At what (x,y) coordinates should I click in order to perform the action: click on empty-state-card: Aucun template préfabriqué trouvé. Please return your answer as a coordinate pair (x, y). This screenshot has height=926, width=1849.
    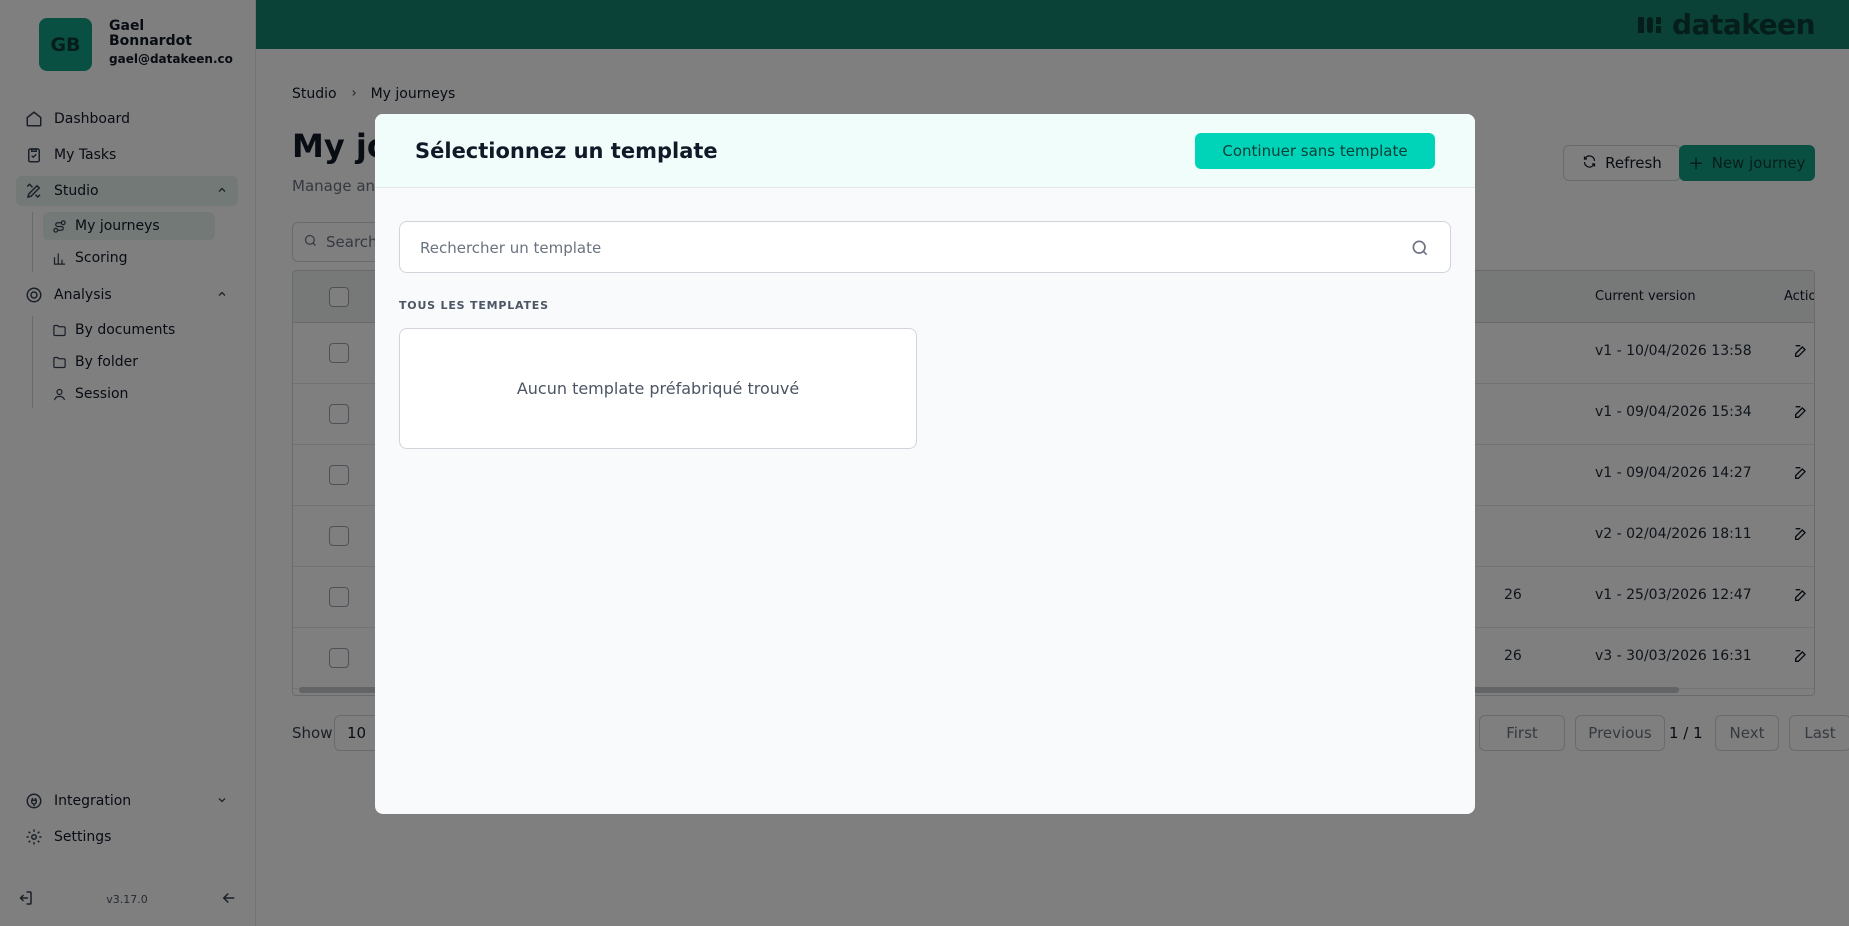
    Looking at the image, I should click on (658, 388).